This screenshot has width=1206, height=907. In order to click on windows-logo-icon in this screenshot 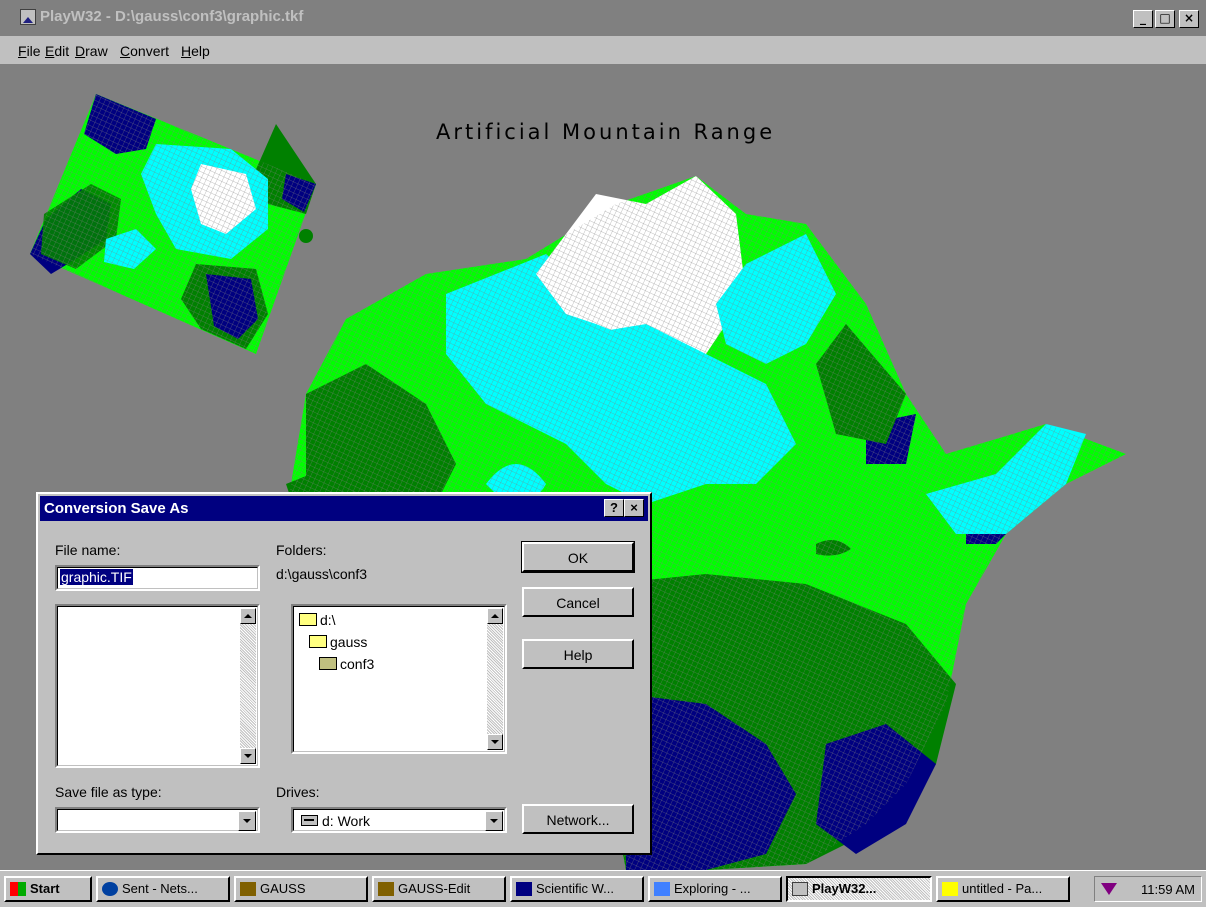, I will do `click(18, 889)`.